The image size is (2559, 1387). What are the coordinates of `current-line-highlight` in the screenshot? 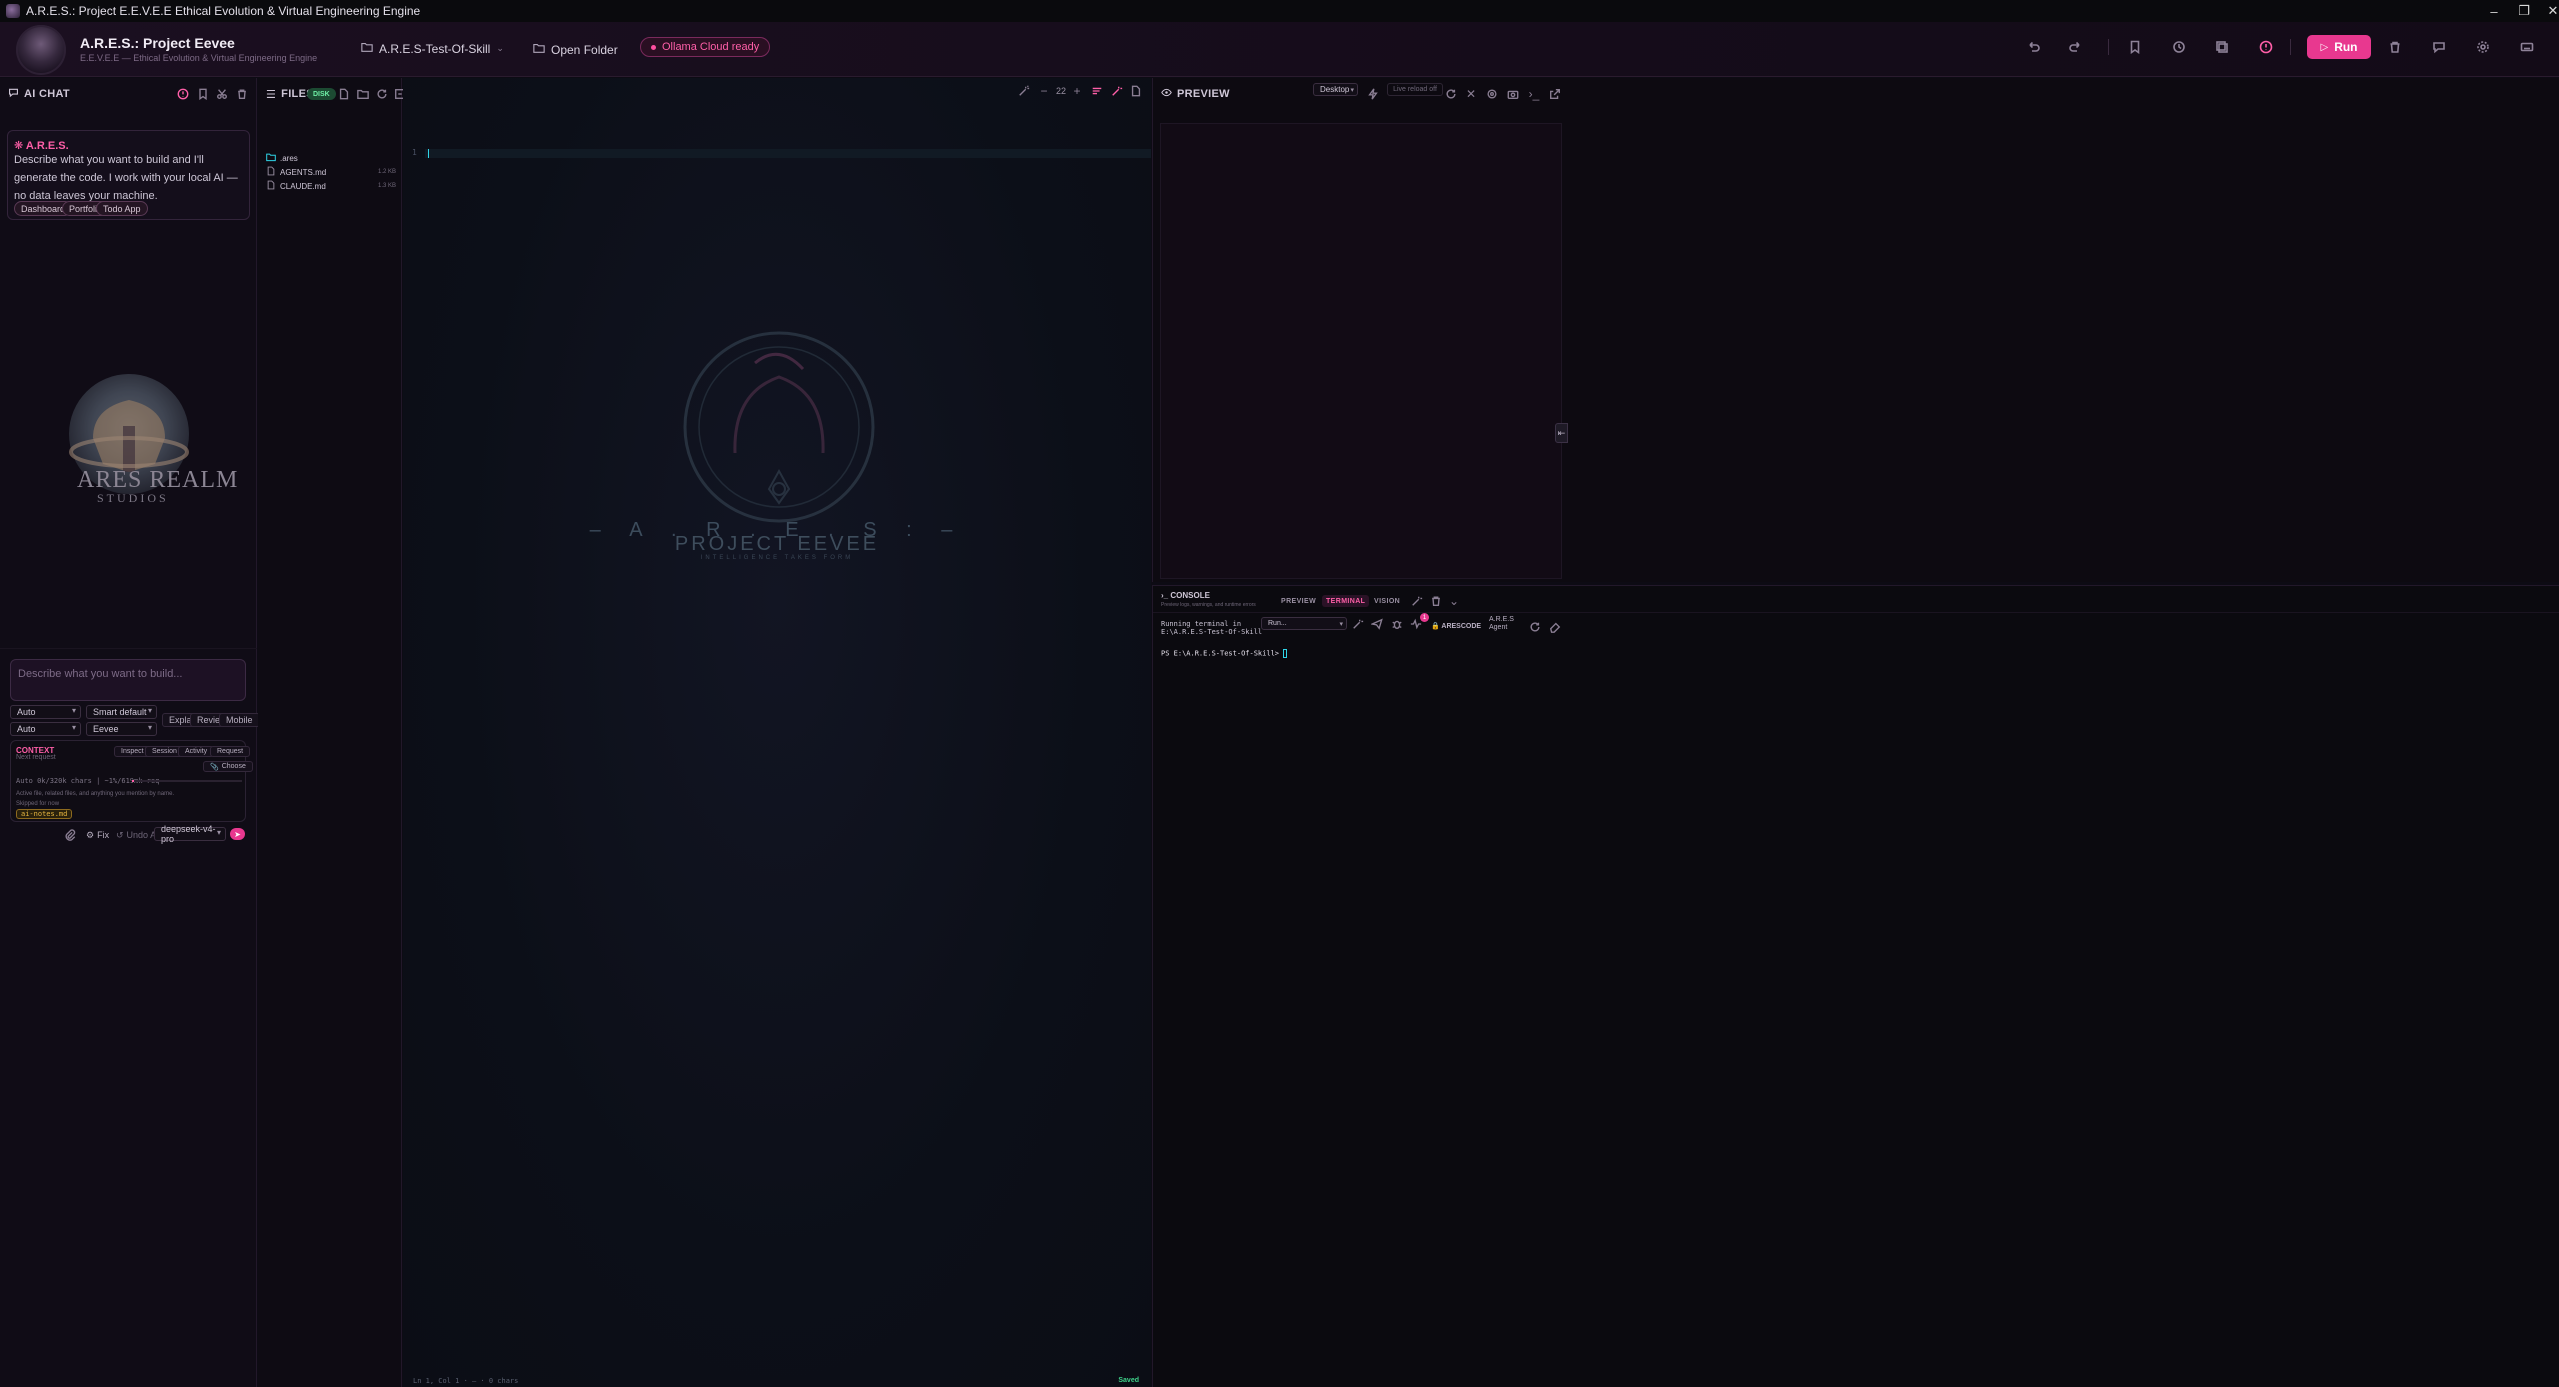 It's located at (788, 153).